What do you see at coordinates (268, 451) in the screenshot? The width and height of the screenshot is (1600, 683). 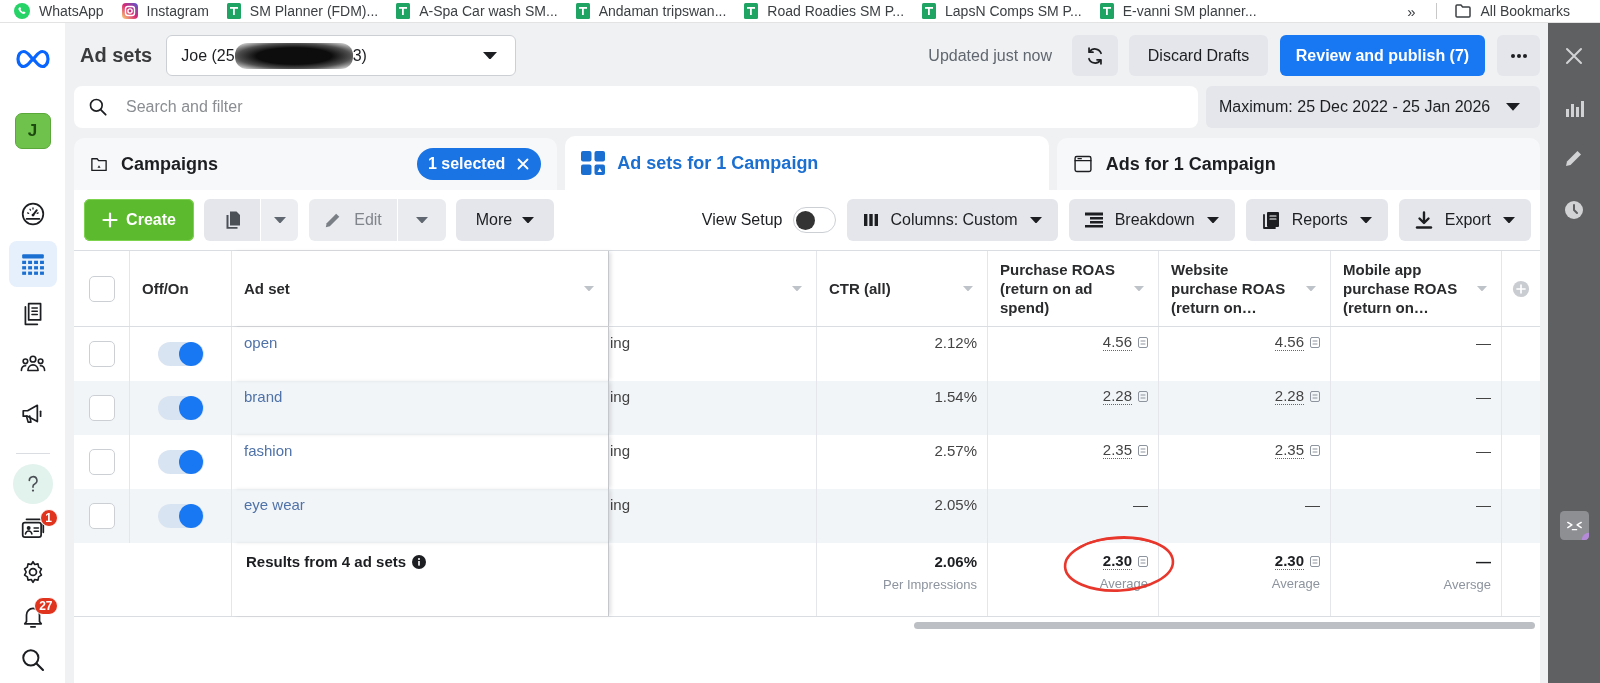 I see `ad-set-link: fashion` at bounding box center [268, 451].